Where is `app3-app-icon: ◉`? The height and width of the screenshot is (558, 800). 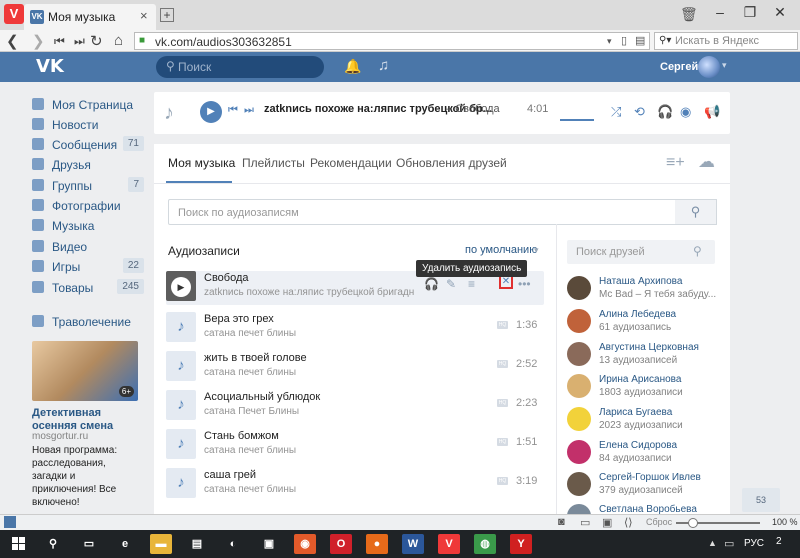
app3-app-icon: ◉ is located at coordinates (305, 544).